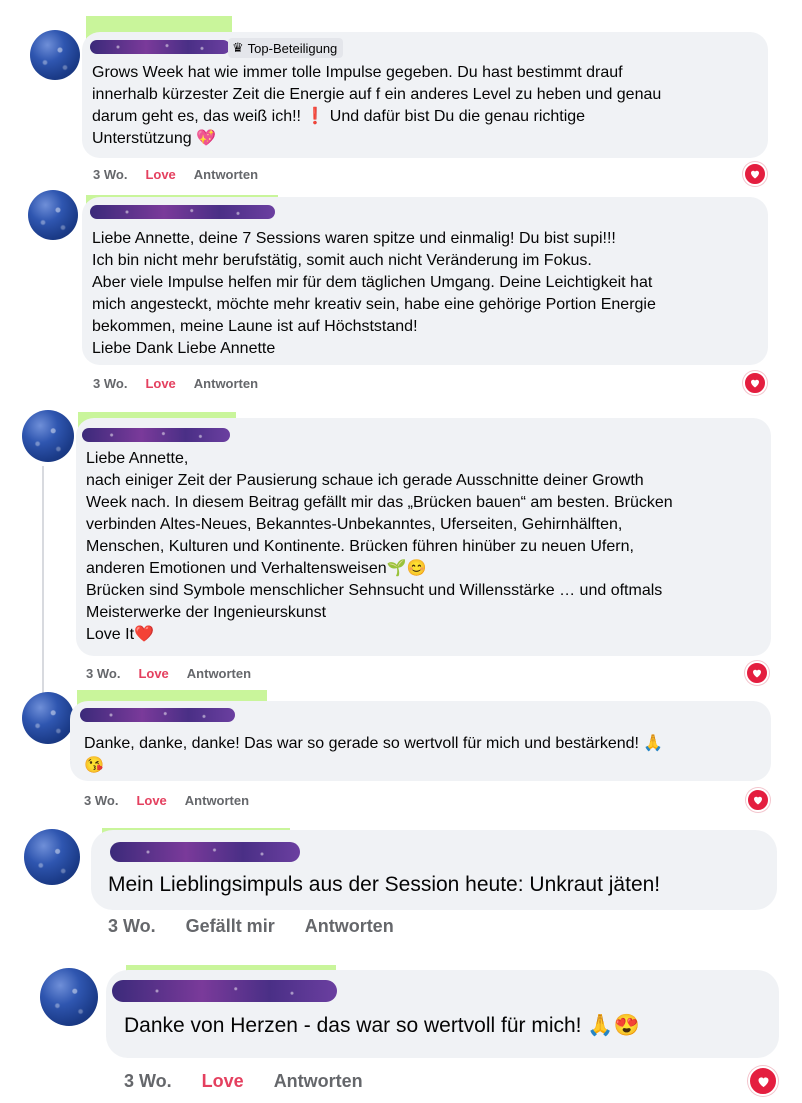 The width and height of the screenshot is (802, 1103). What do you see at coordinates (43, 583) in the screenshot?
I see `thread-line` at bounding box center [43, 583].